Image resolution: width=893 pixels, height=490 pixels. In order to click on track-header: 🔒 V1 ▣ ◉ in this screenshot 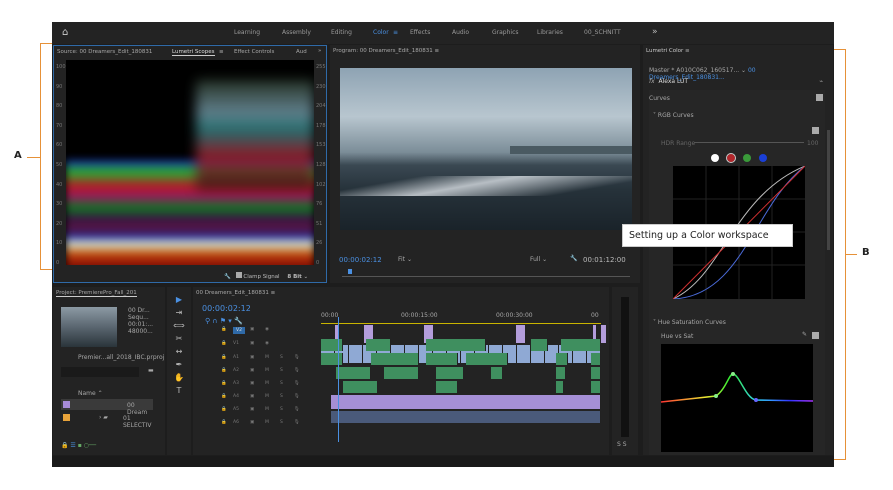, I will do `click(255, 346)`.